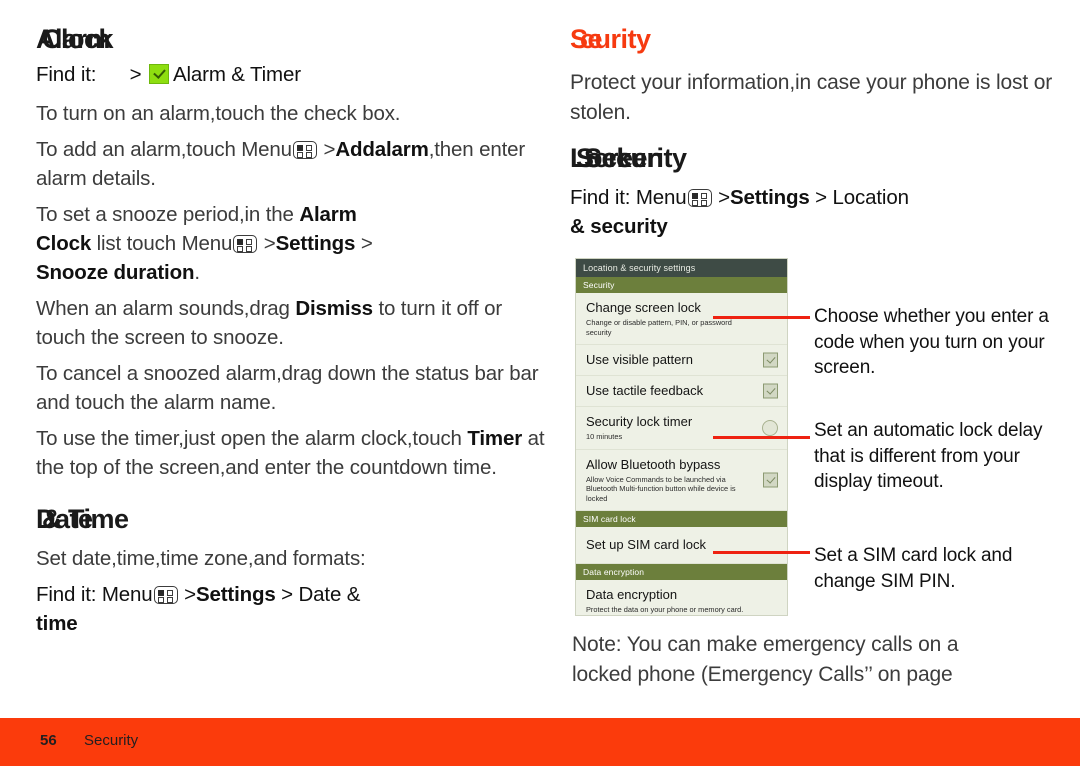 This screenshot has width=1080, height=766. What do you see at coordinates (321, 594) in the screenshot?
I see `path-date: > Date &` at bounding box center [321, 594].